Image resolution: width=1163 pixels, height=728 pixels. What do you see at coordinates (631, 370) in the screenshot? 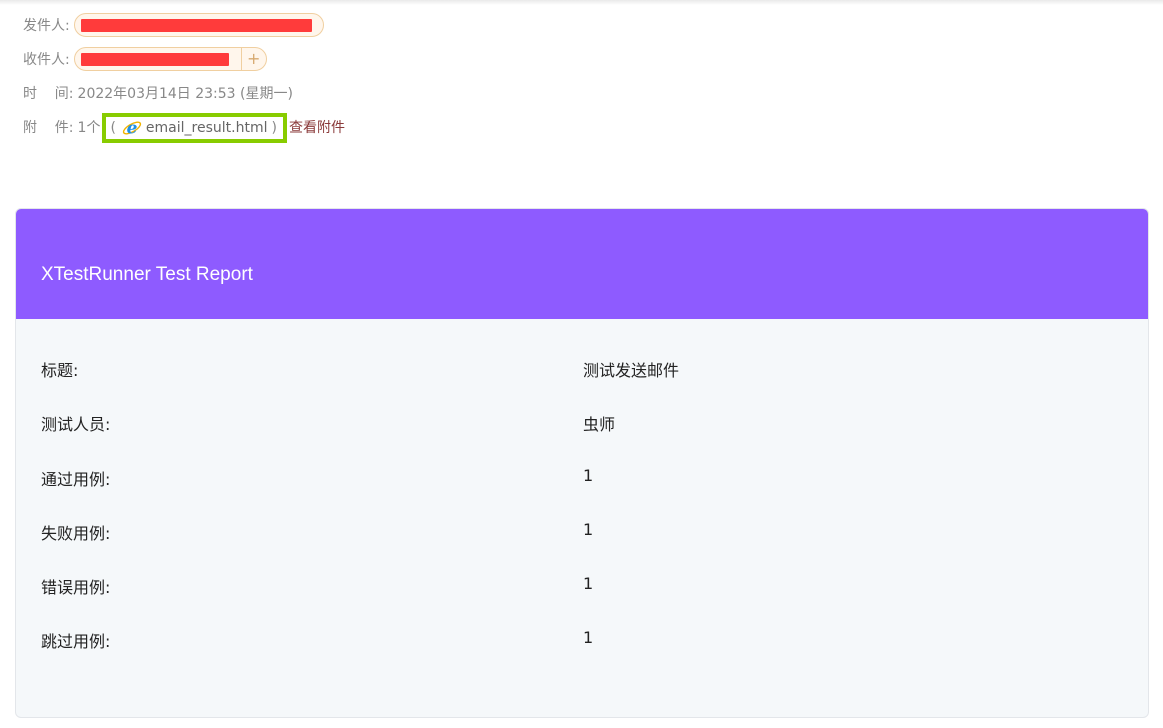
I see `info-value: 测试发送邮件` at bounding box center [631, 370].